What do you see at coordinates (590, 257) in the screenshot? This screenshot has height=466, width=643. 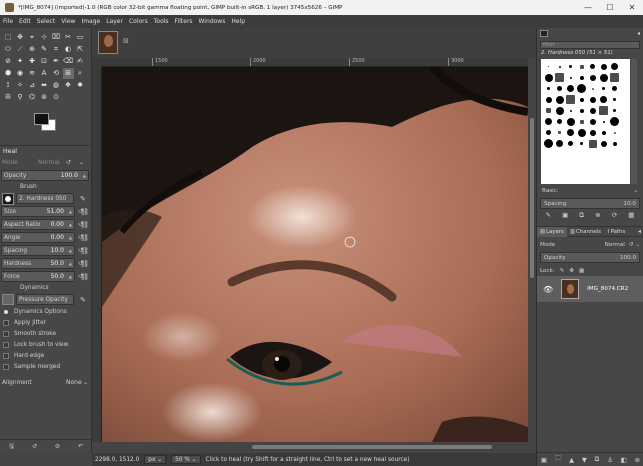 I see `layer-opacity-slider: Opacity 100.0` at bounding box center [590, 257].